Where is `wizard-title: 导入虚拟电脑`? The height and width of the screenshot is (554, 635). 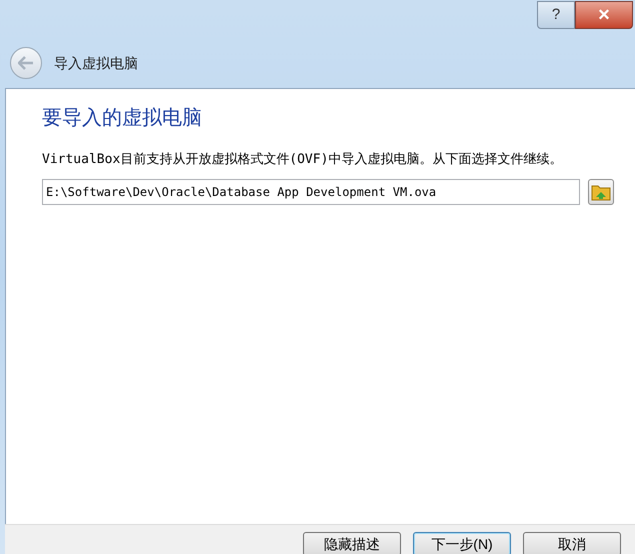
wizard-title: 导入虚拟电脑 is located at coordinates (96, 63).